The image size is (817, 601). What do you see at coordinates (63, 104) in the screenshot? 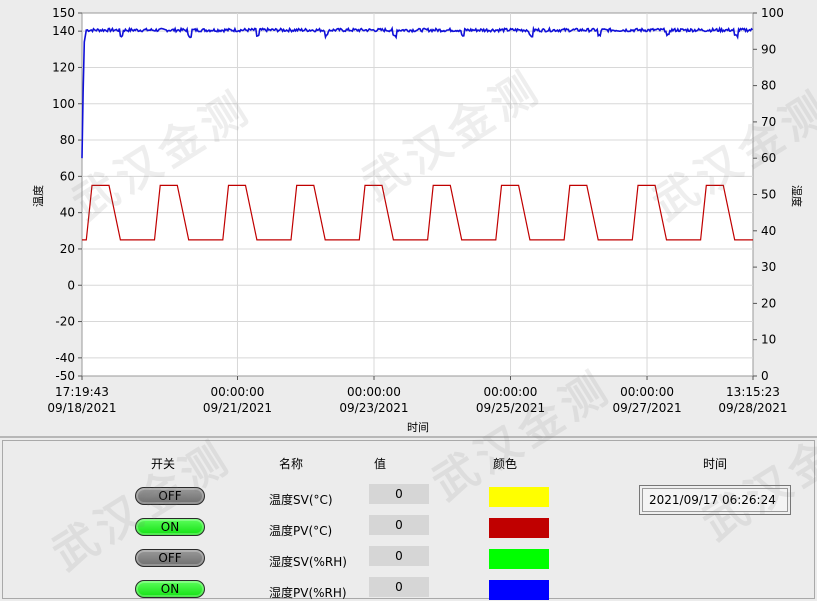
I see `tick-label-left: 100` at bounding box center [63, 104].